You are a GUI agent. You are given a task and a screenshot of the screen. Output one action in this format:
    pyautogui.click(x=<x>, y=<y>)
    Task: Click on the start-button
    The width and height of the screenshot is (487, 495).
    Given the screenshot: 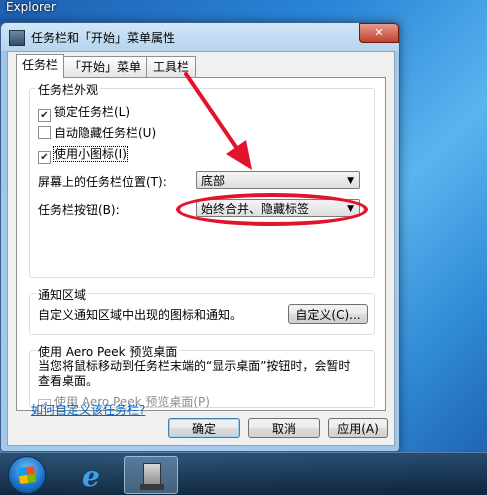 What is the action you would take?
    pyautogui.click(x=27, y=475)
    